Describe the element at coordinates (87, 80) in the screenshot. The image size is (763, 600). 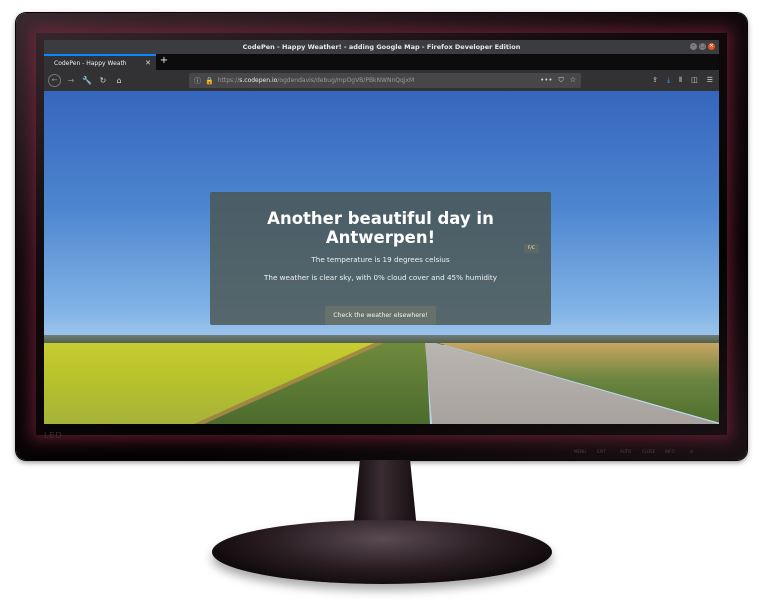
I see `developer-tools-icon: 🔧` at that location.